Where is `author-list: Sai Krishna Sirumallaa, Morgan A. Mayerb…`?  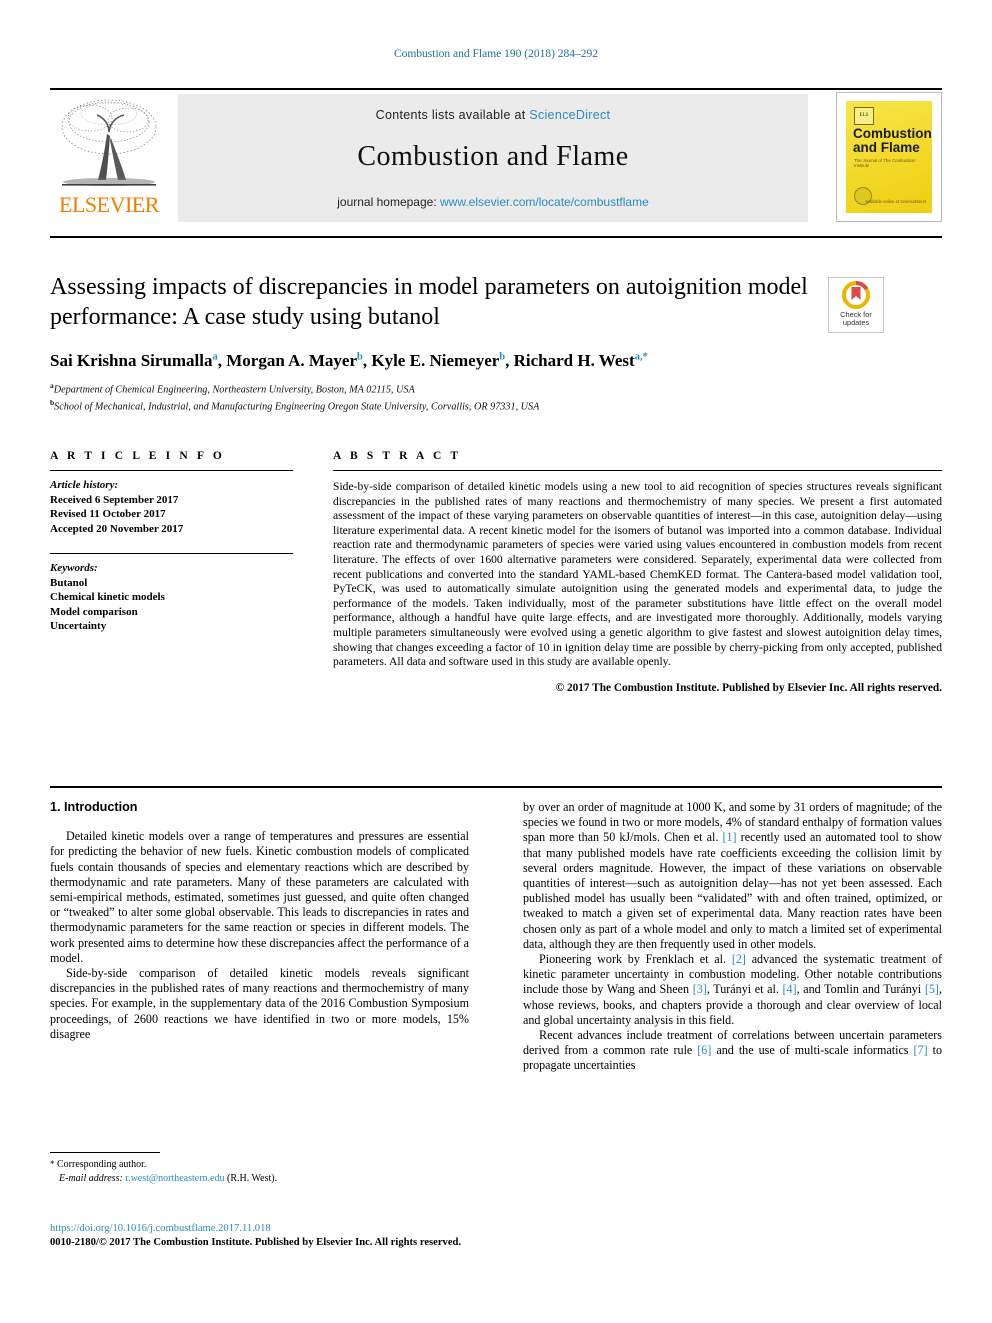 author-list: Sai Krishna Sirumallaa, Morgan A. Mayerb… is located at coordinates (349, 360).